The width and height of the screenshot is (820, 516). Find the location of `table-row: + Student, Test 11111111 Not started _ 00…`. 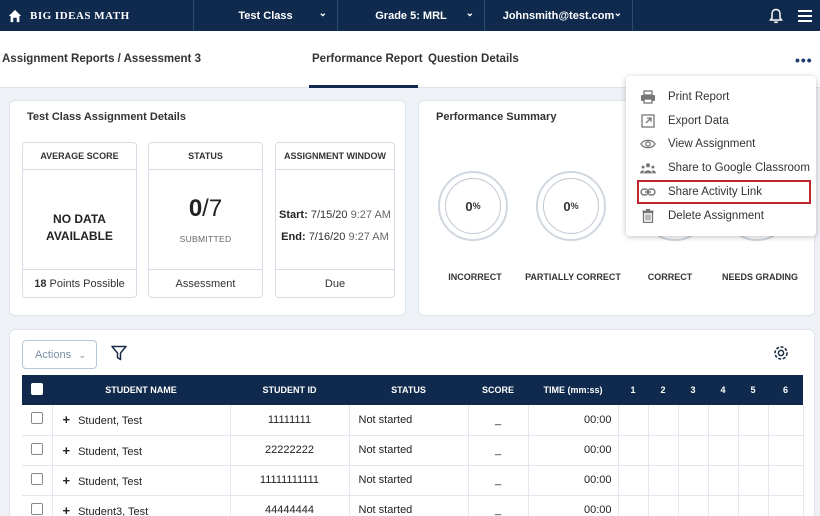

table-row: + Student, Test 11111111 Not started _ 00… is located at coordinates (413, 420).